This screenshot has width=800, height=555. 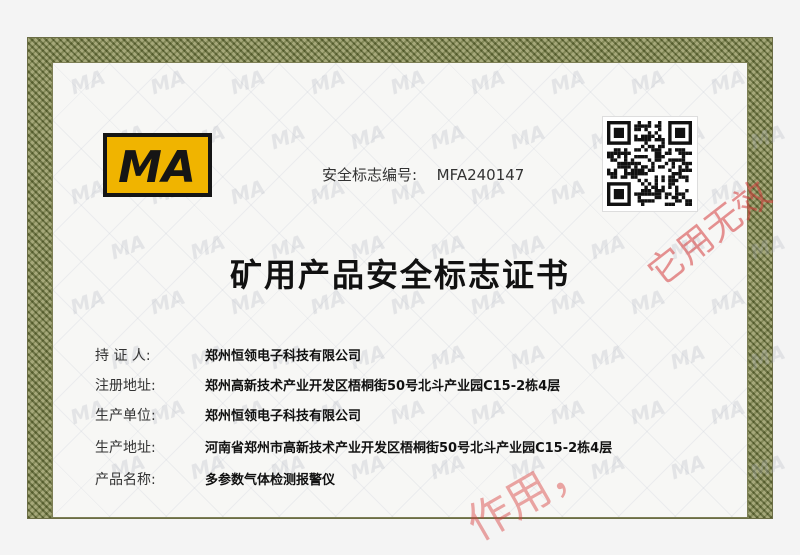 I want to click on field-manufacturer: 生产单位: 郑州恒领电子科技有限公司, so click(x=435, y=418).